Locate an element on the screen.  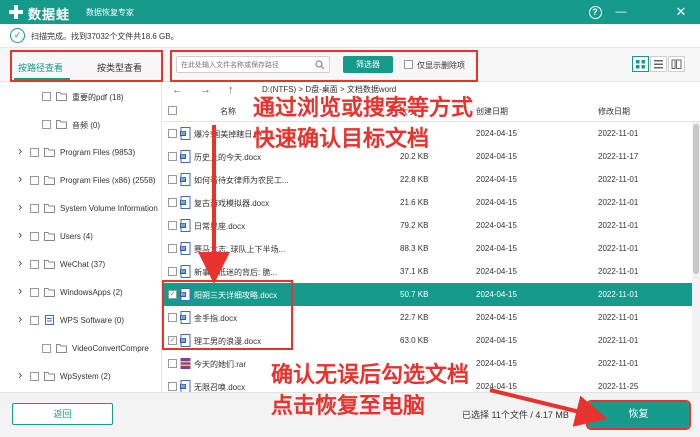
search-box is located at coordinates (253, 64).